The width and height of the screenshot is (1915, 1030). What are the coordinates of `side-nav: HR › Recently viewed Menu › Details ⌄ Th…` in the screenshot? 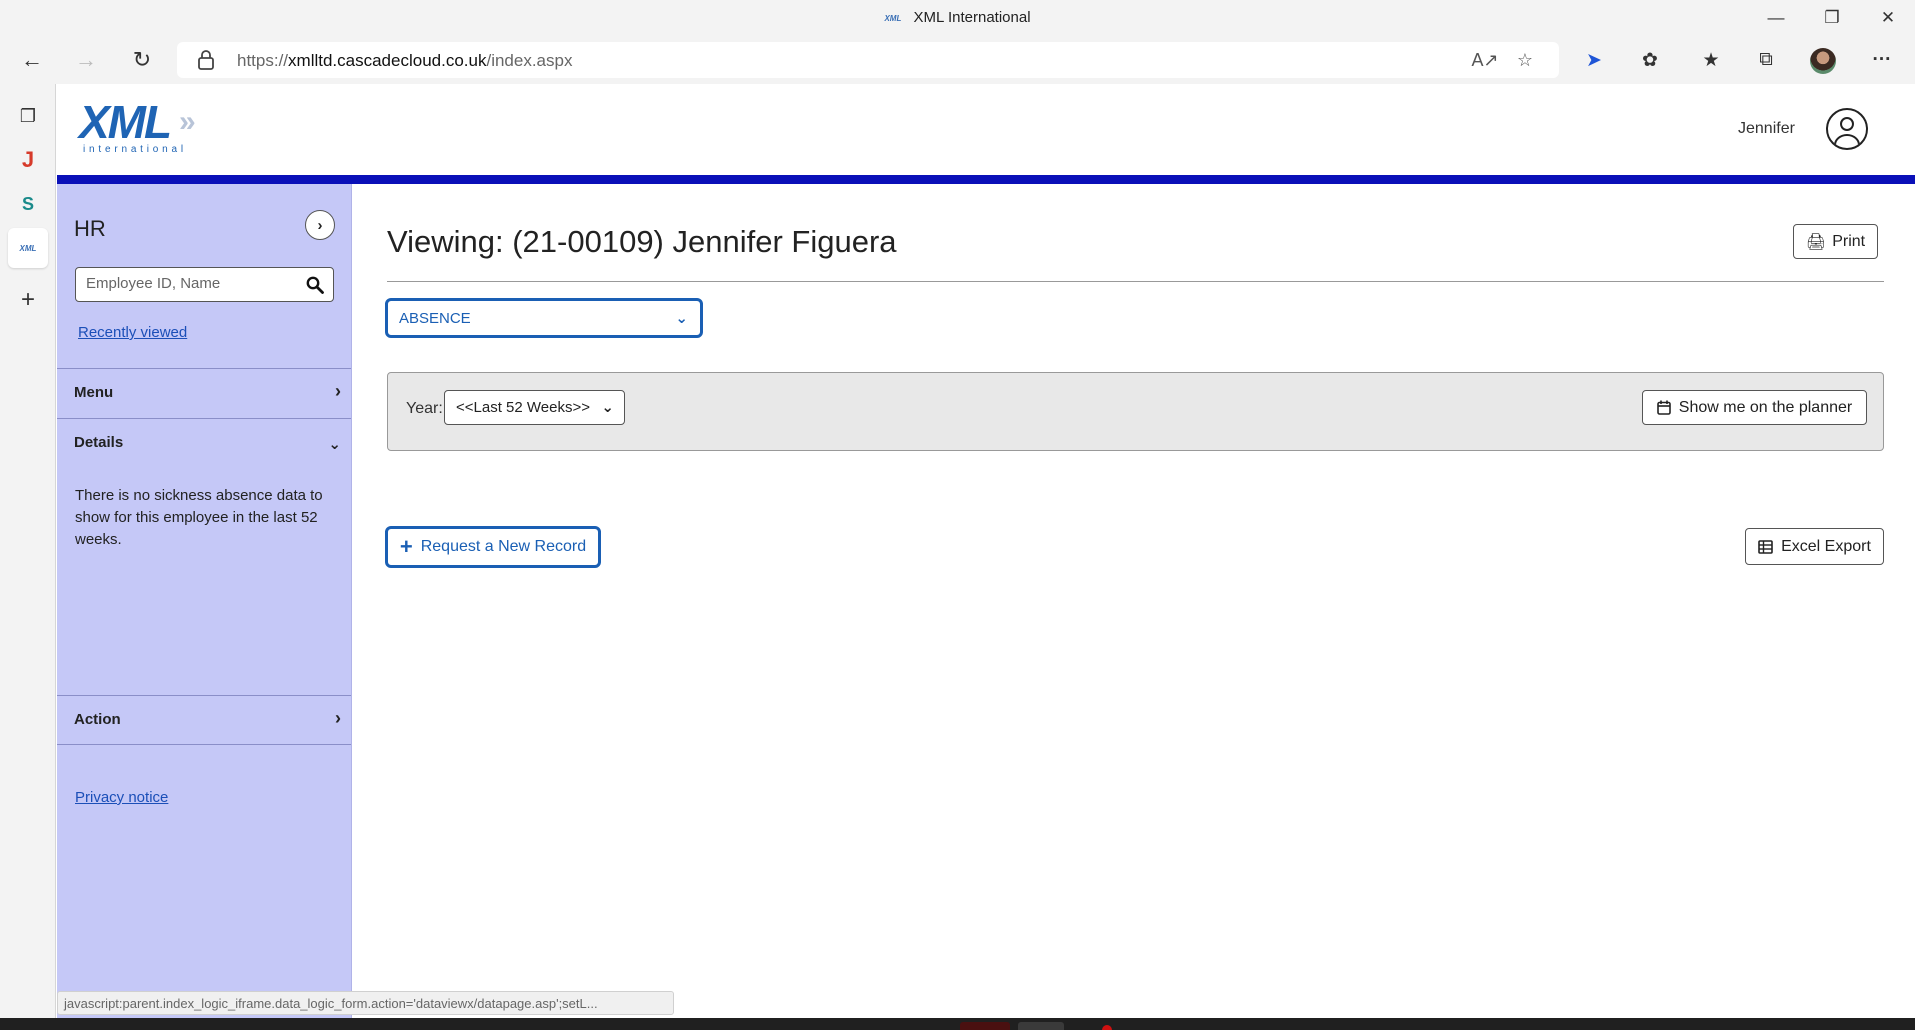 It's located at (204, 601).